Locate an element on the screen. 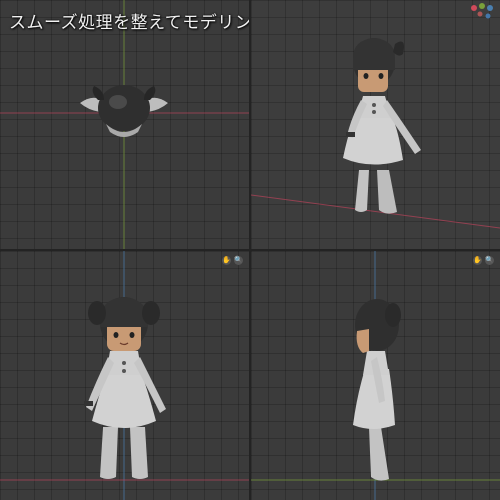 The image size is (500, 500). viewport-divider-horizontal is located at coordinates (250, 250).